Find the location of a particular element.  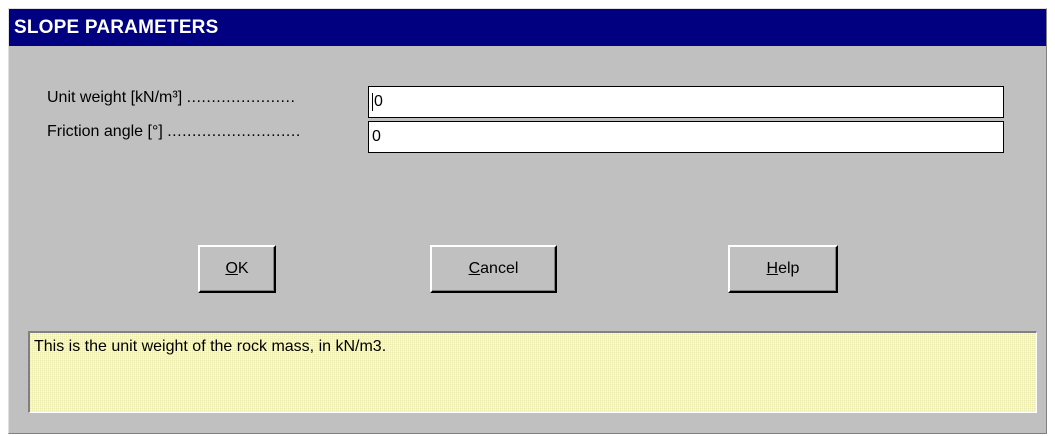

help-button: Help is located at coordinates (783, 269).